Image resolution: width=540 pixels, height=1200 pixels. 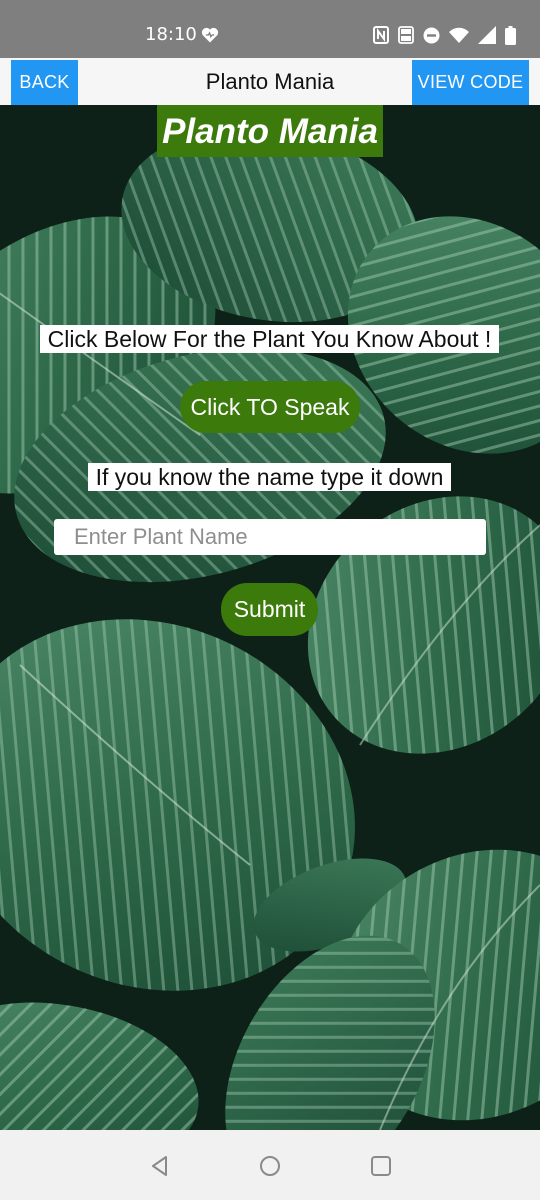 What do you see at coordinates (270, 29) in the screenshot?
I see `status-bar: 18:10` at bounding box center [270, 29].